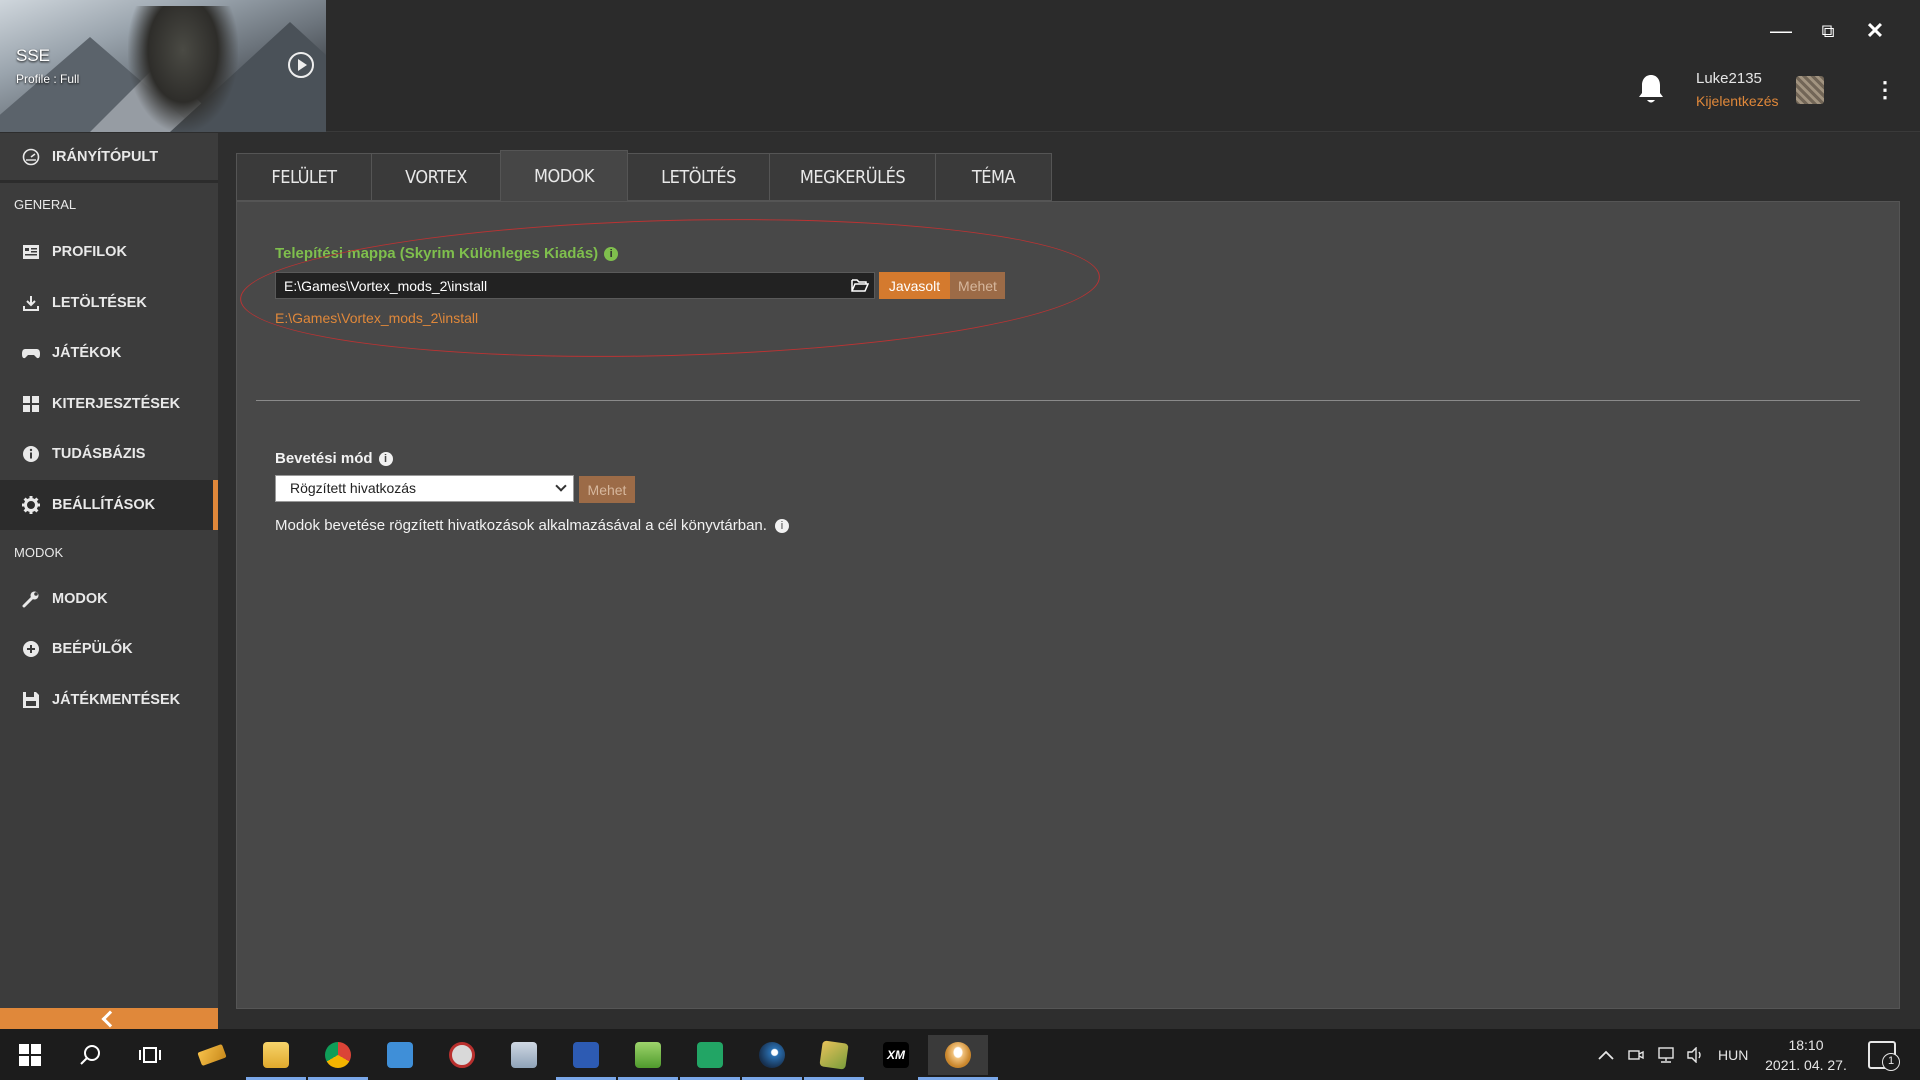  Describe the element at coordinates (48, 79) in the screenshot. I see `profile-label: Profile : Full` at that location.